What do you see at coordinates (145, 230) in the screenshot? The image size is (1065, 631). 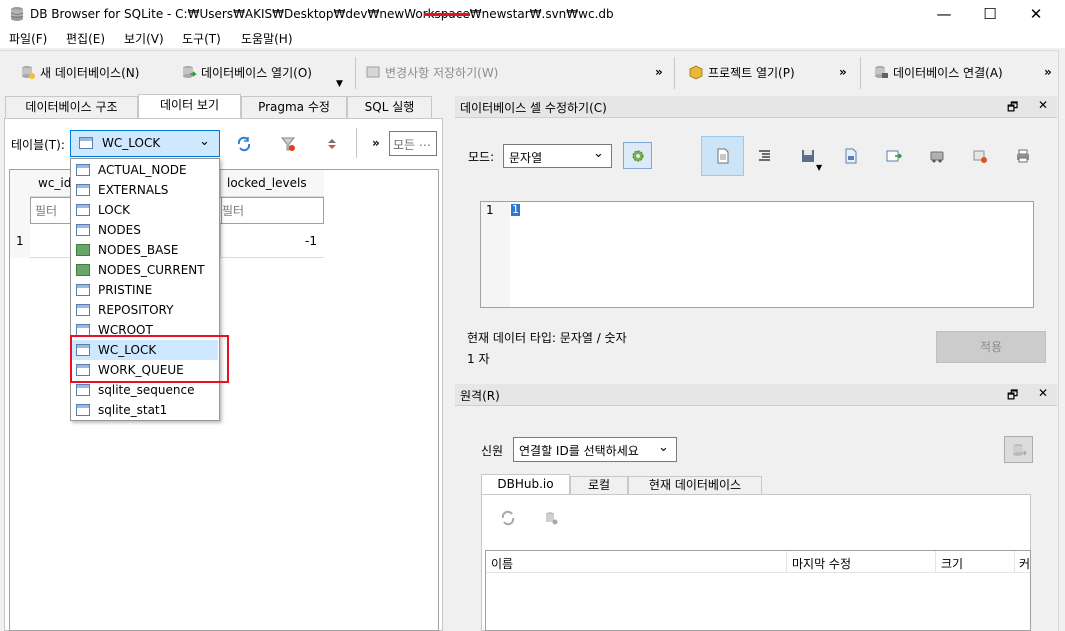 I see `table-option: NODES` at bounding box center [145, 230].